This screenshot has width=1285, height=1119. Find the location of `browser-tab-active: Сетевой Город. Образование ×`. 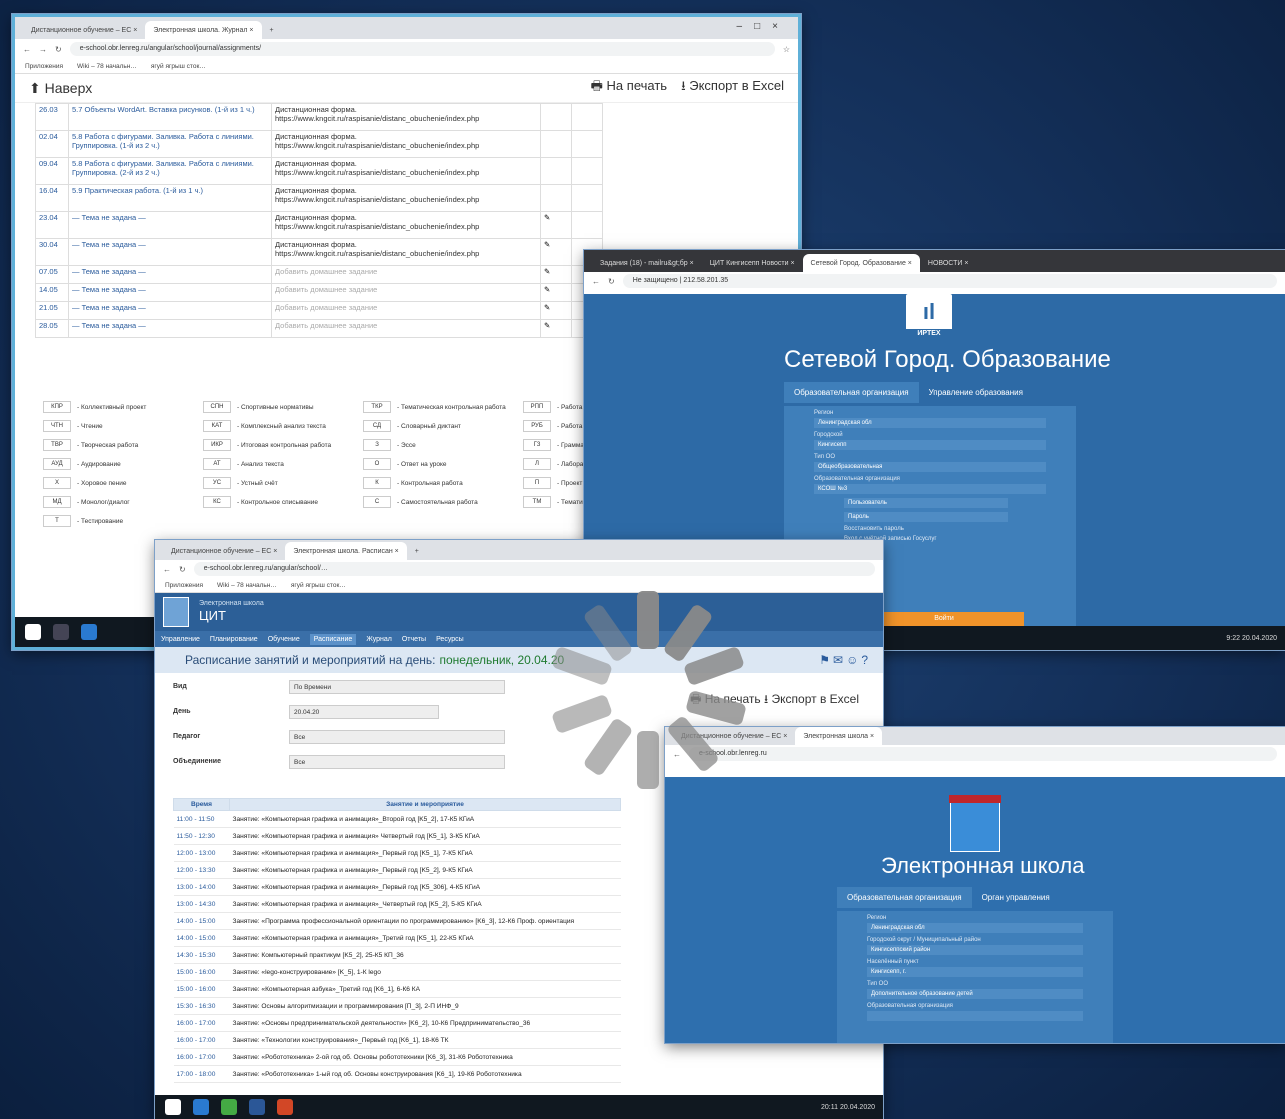

browser-tab-active: Сетевой Город. Образование × is located at coordinates (861, 263).